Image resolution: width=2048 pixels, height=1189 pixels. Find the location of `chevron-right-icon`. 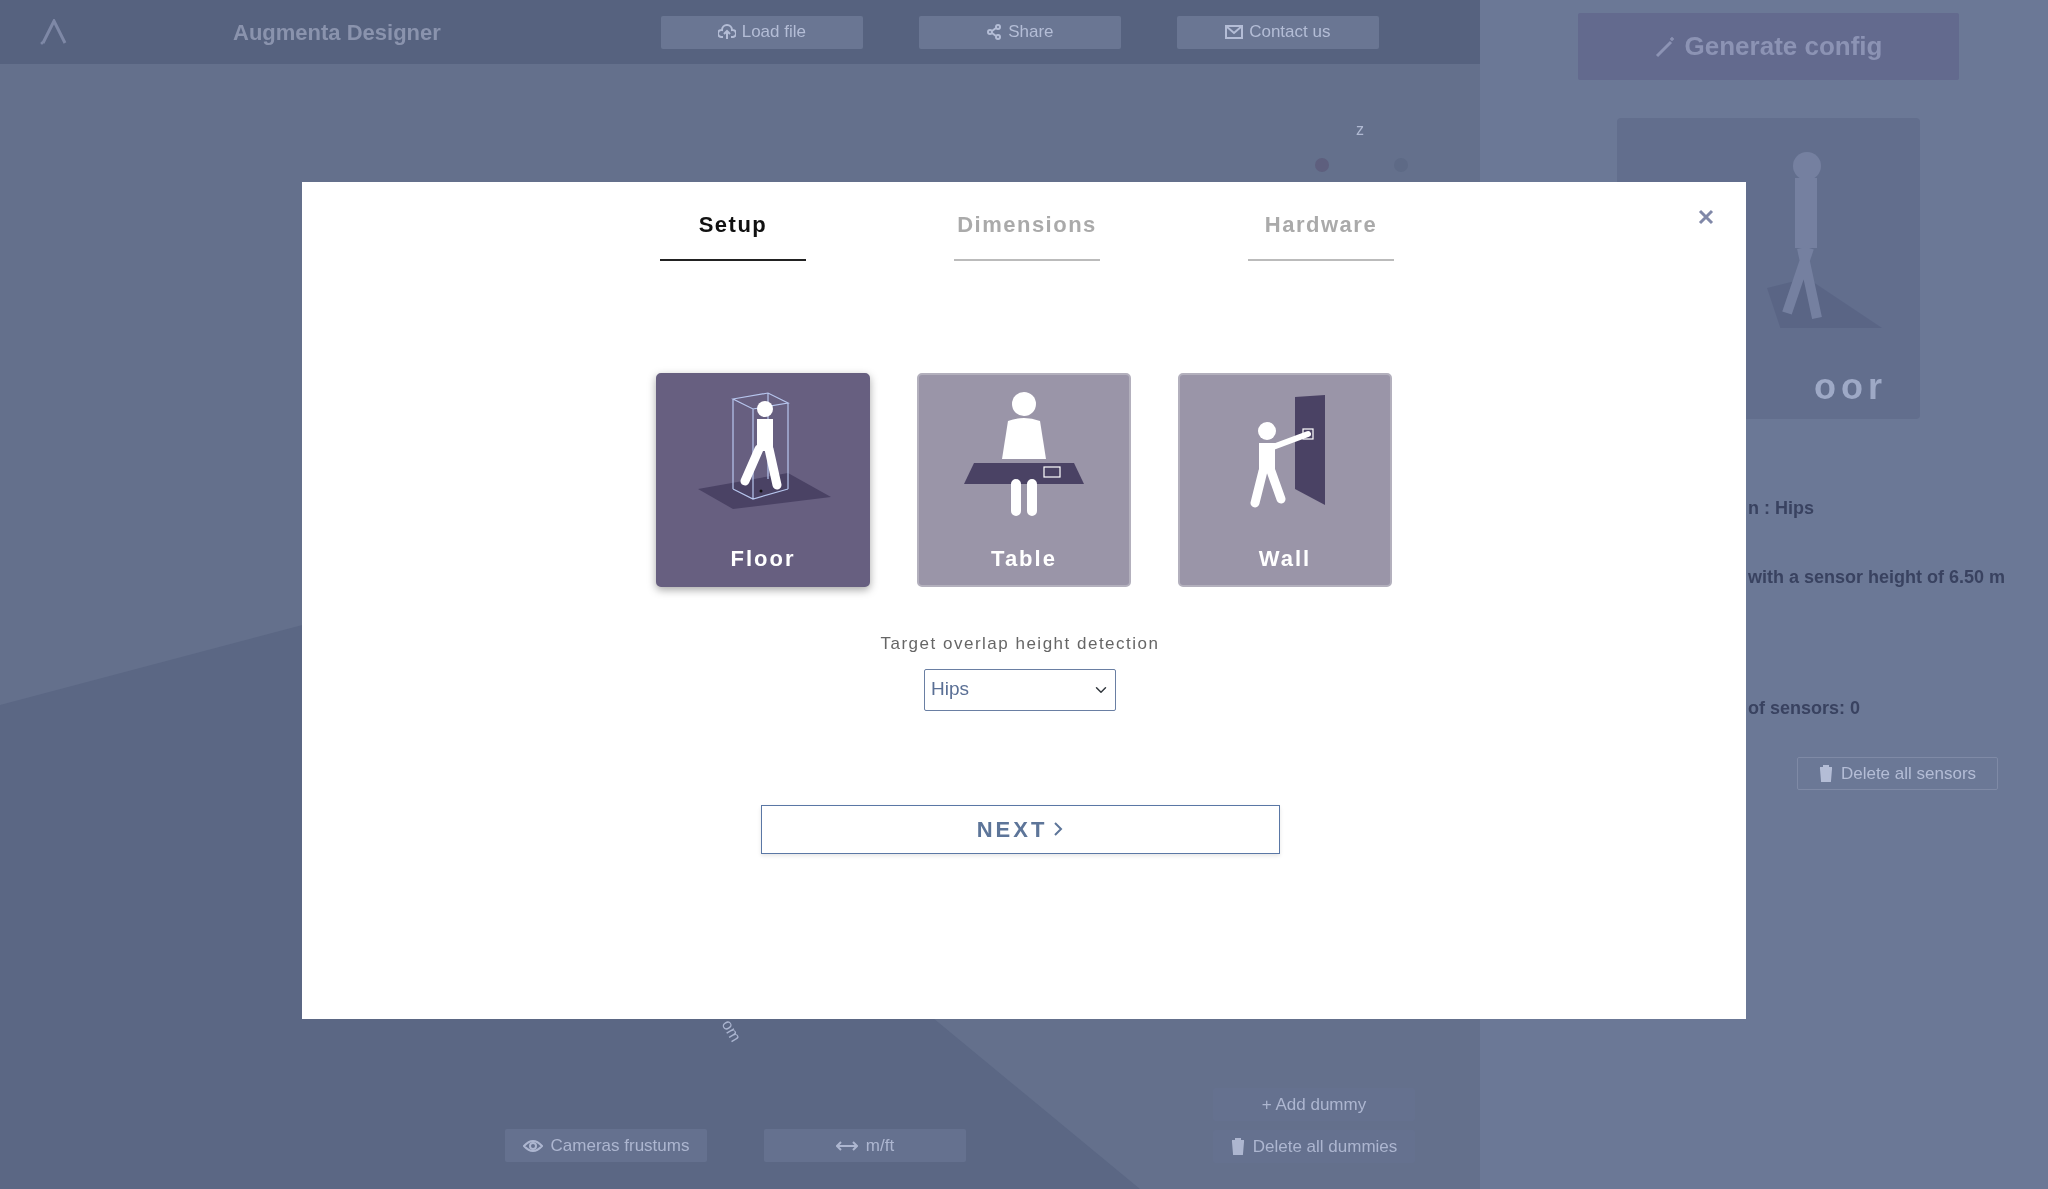

chevron-right-icon is located at coordinates (1058, 829).